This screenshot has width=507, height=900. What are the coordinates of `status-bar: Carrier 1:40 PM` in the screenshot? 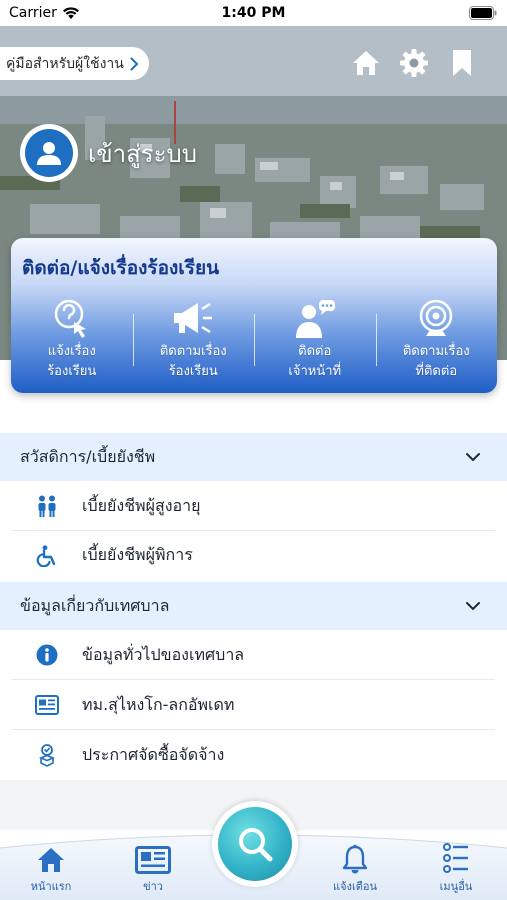 It's located at (253, 13).